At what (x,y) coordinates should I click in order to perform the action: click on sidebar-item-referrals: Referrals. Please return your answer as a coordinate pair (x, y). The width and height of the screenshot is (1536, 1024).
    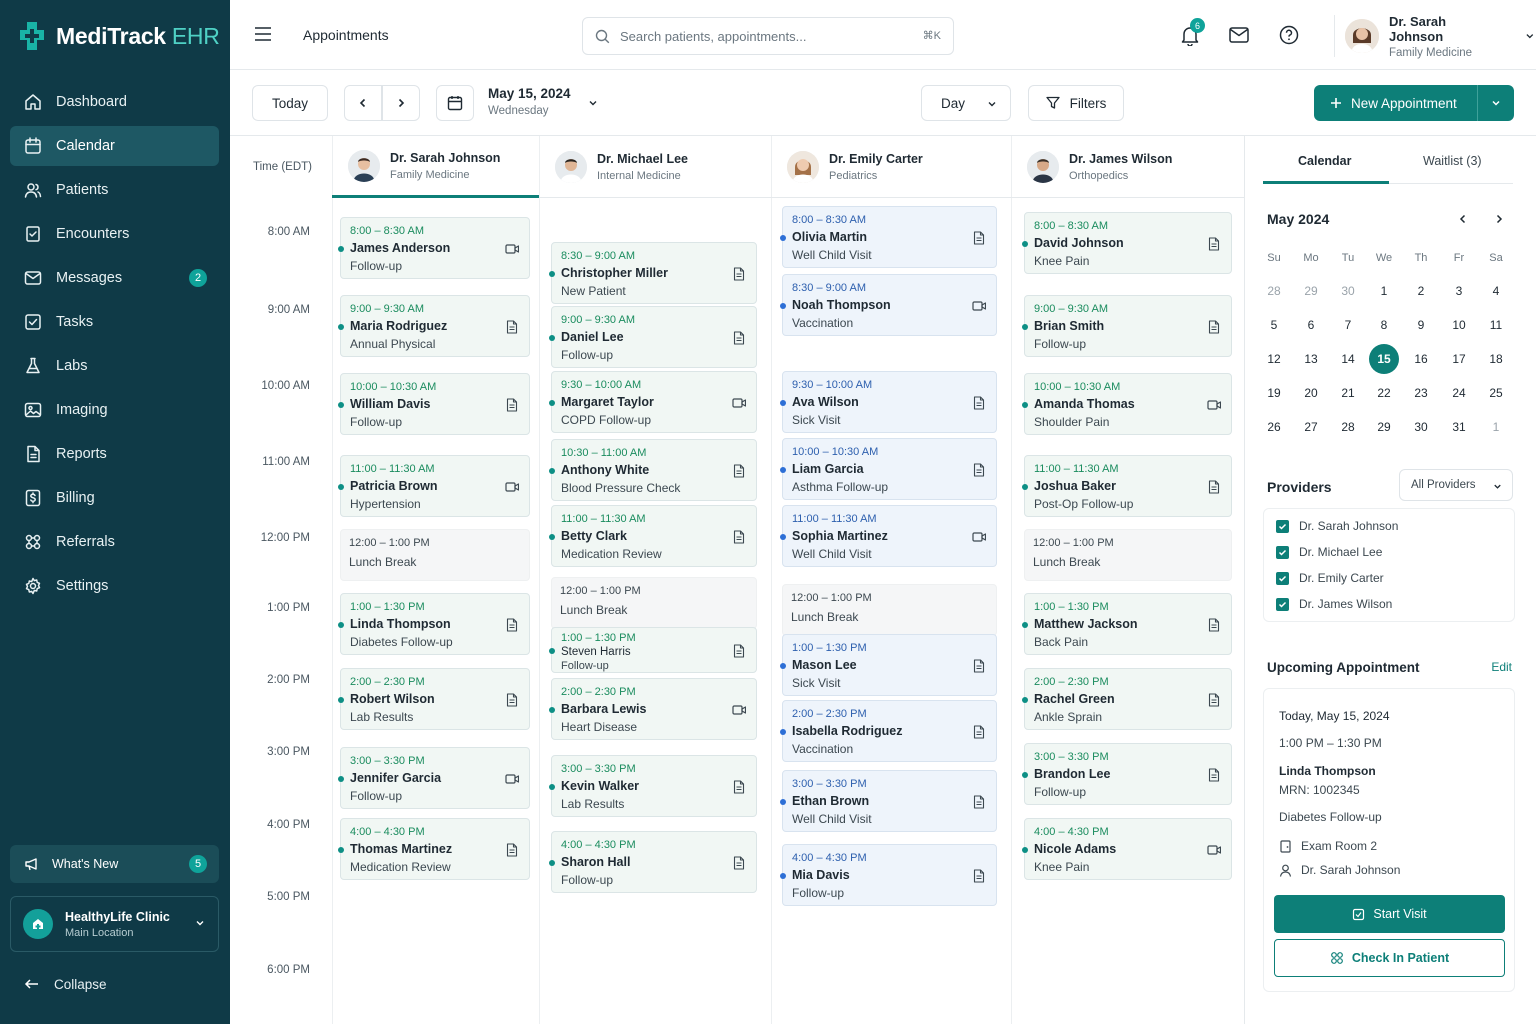
    Looking at the image, I should click on (114, 542).